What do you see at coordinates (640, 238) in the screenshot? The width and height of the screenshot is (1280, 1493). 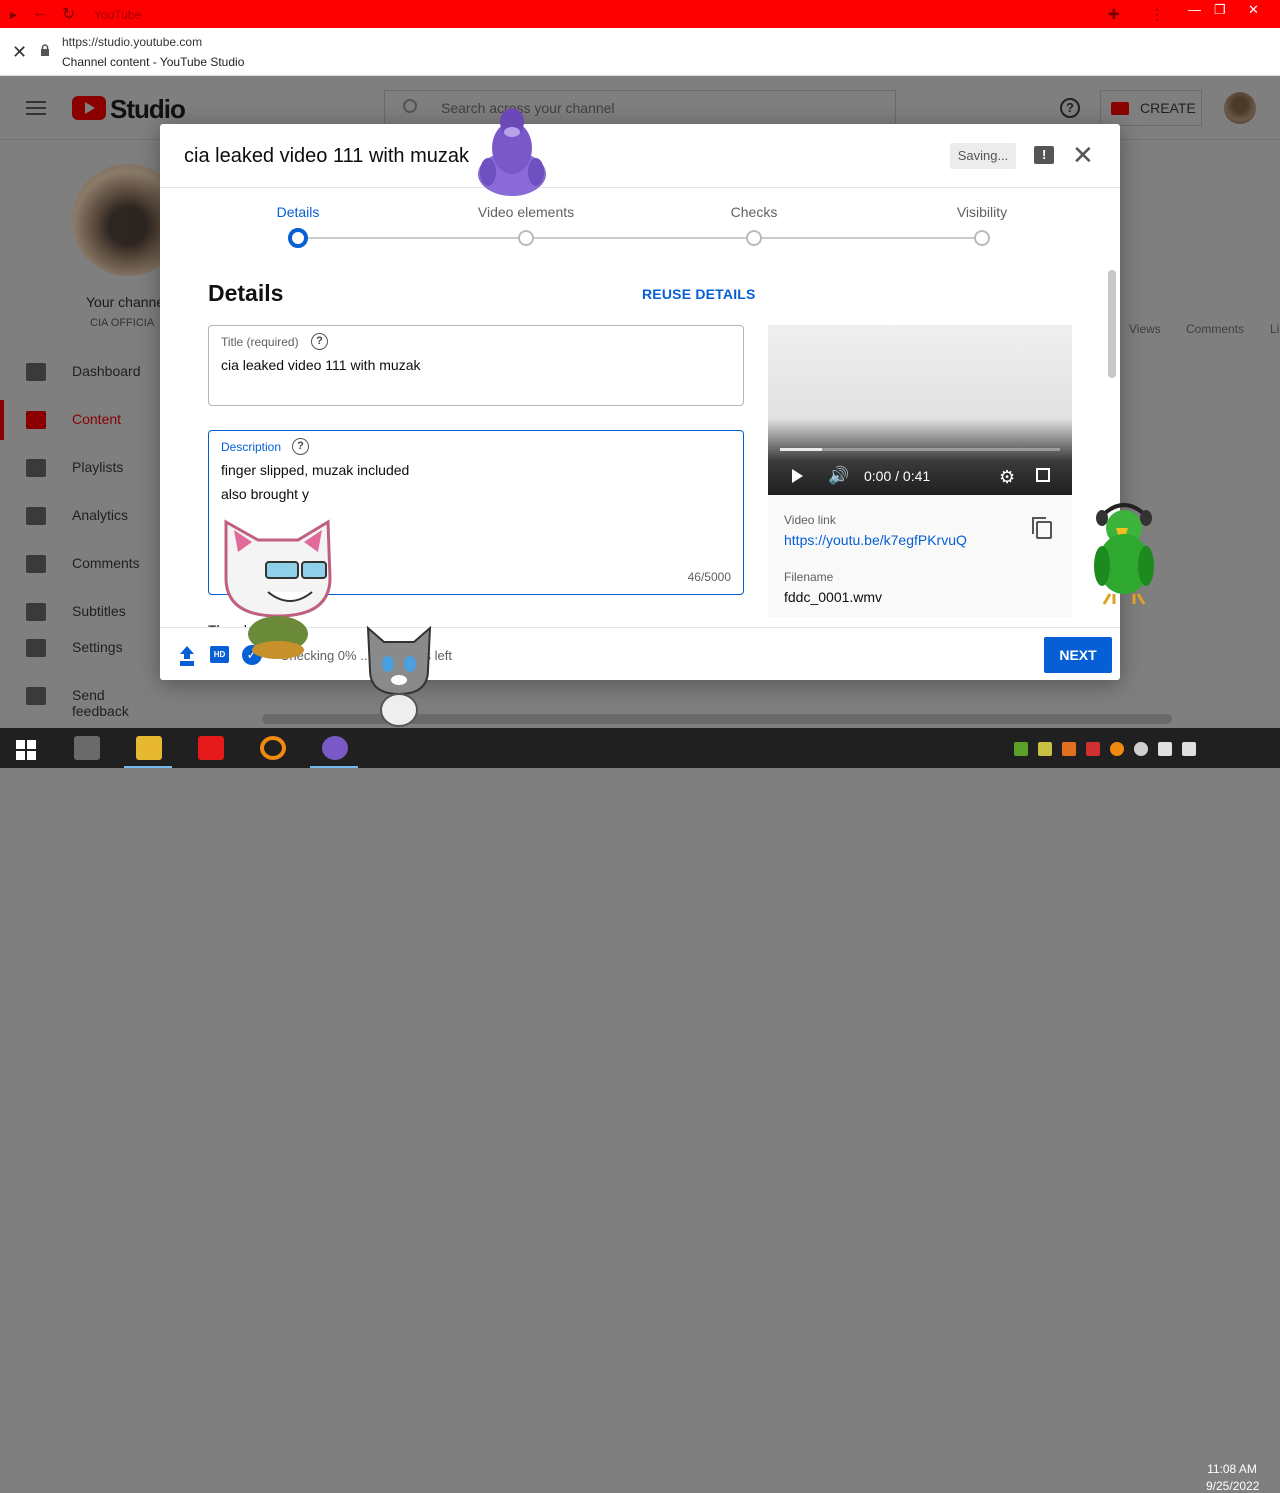 I see `stepper-track` at bounding box center [640, 238].